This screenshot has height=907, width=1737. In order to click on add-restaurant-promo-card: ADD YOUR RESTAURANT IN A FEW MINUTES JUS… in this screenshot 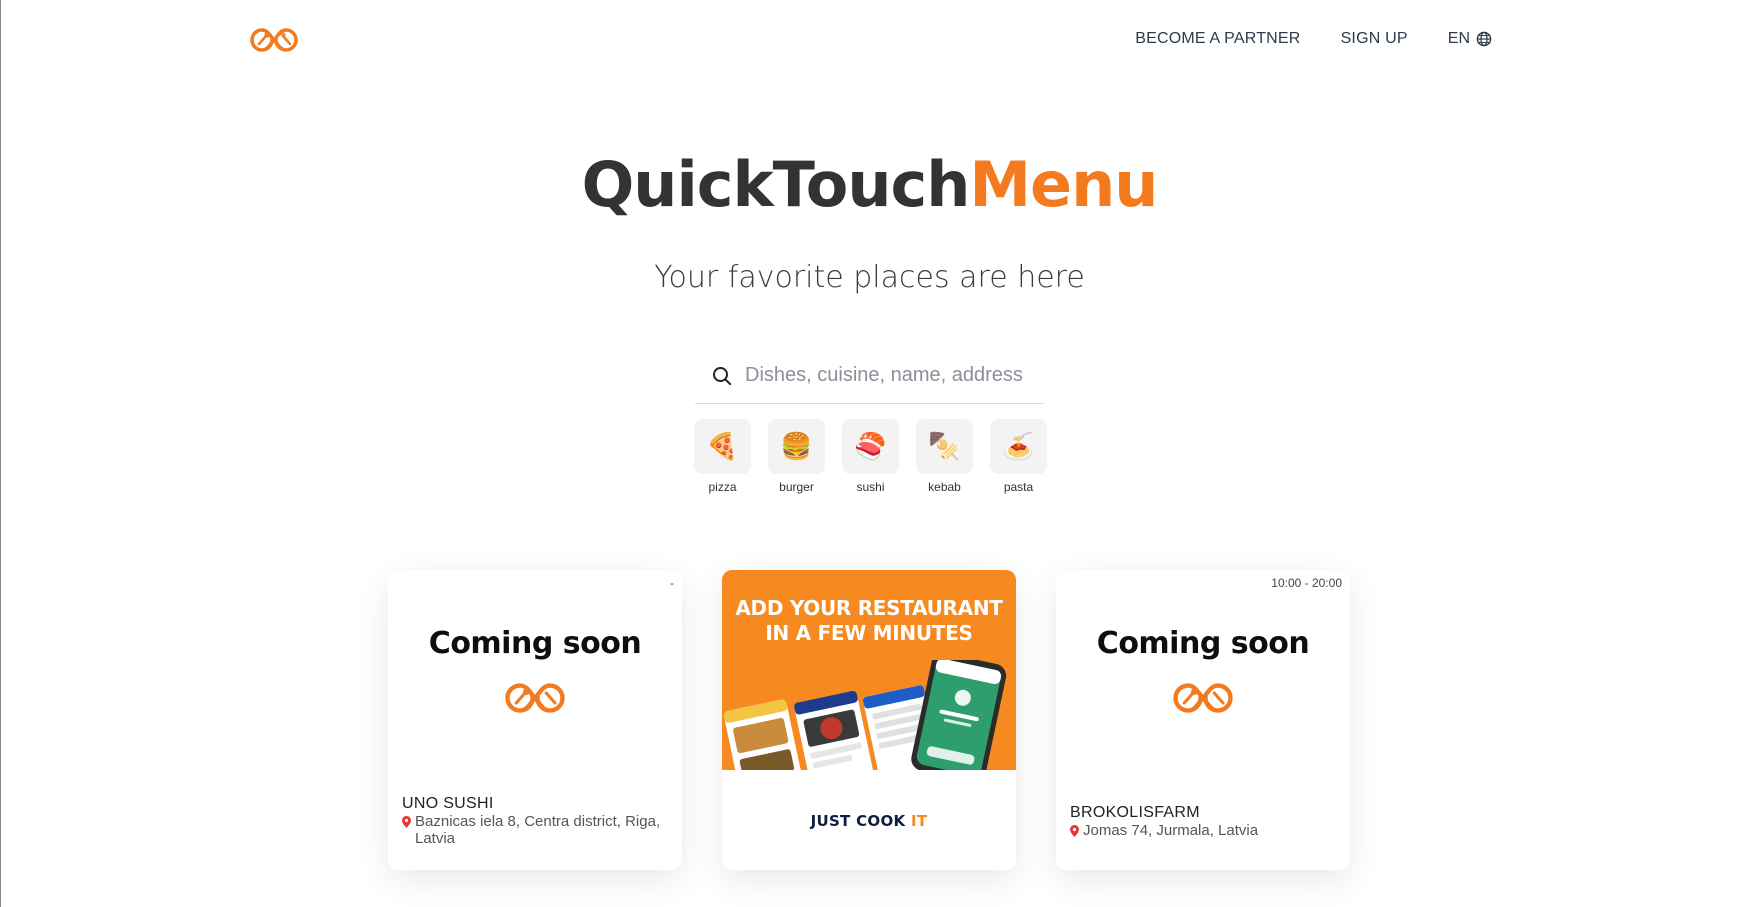, I will do `click(869, 720)`.